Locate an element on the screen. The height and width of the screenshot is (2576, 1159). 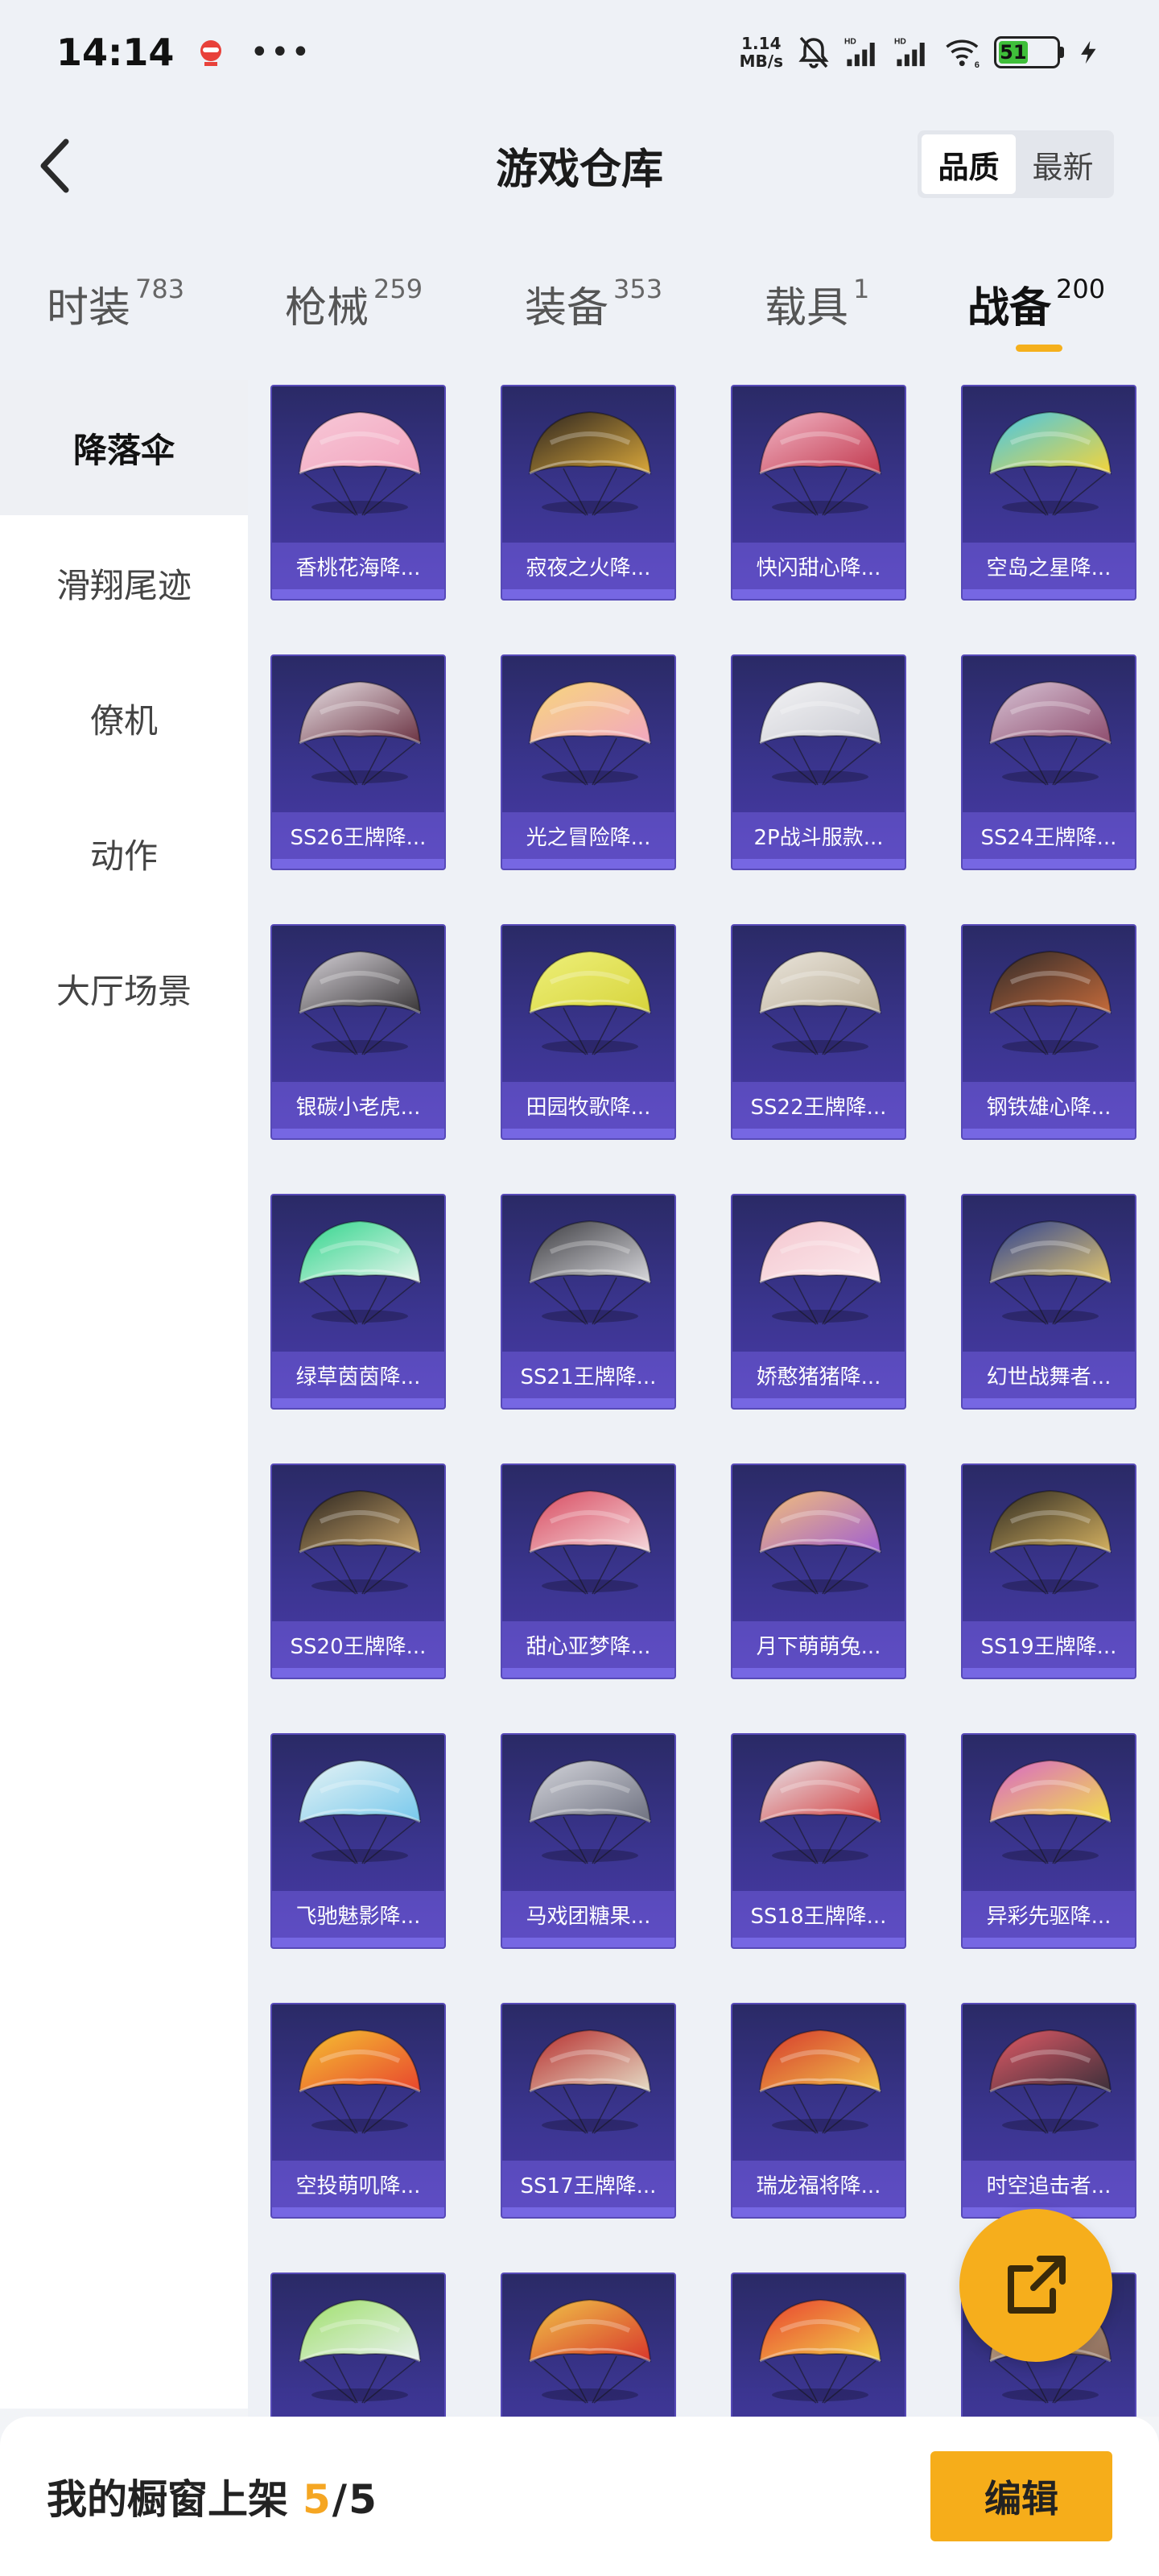
app-notification-icon is located at coordinates (211, 53).